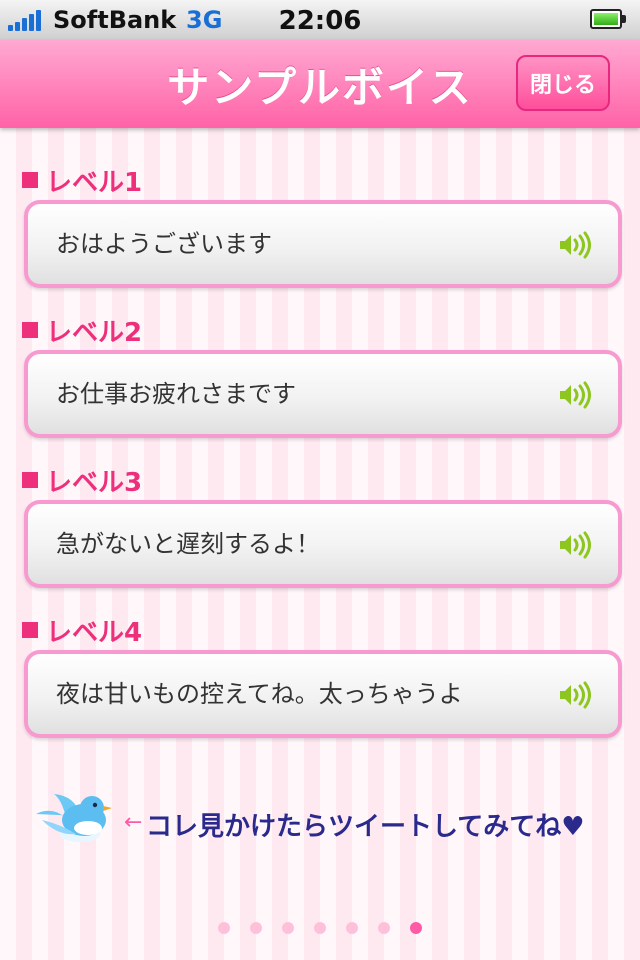  I want to click on status-bar: SoftBank 3G 22:06, so click(320, 20).